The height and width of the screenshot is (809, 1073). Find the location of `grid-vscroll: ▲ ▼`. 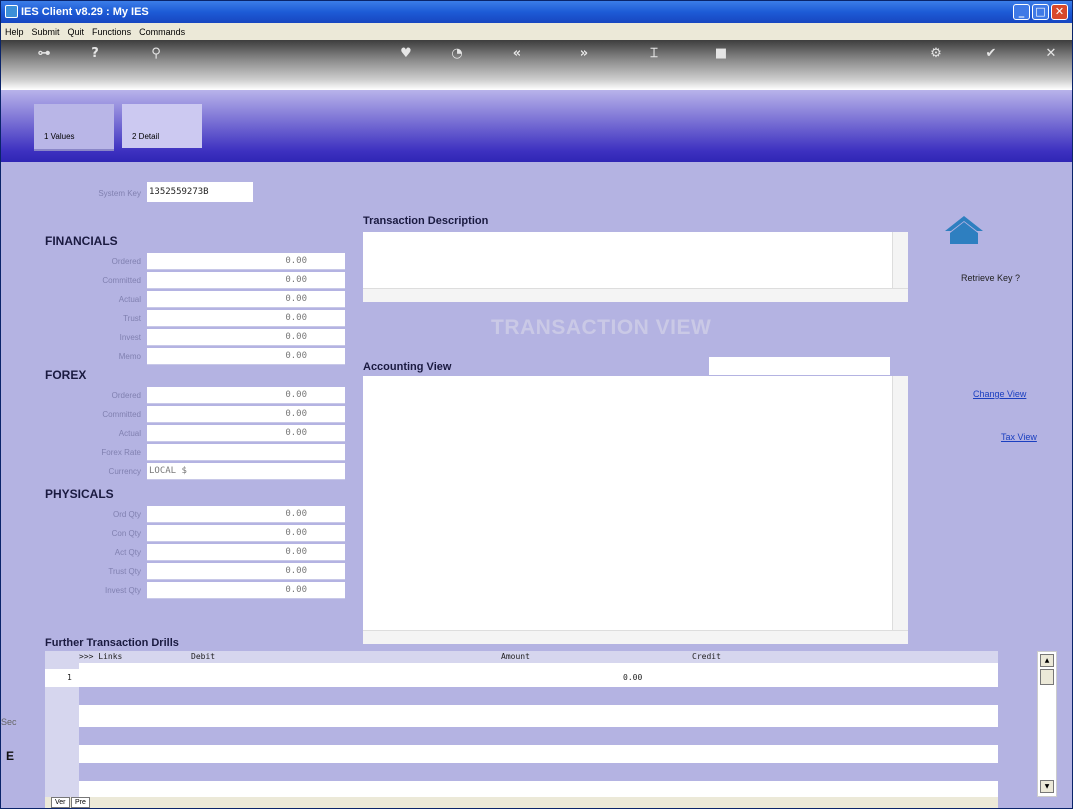

grid-vscroll: ▲ ▼ is located at coordinates (1047, 724).